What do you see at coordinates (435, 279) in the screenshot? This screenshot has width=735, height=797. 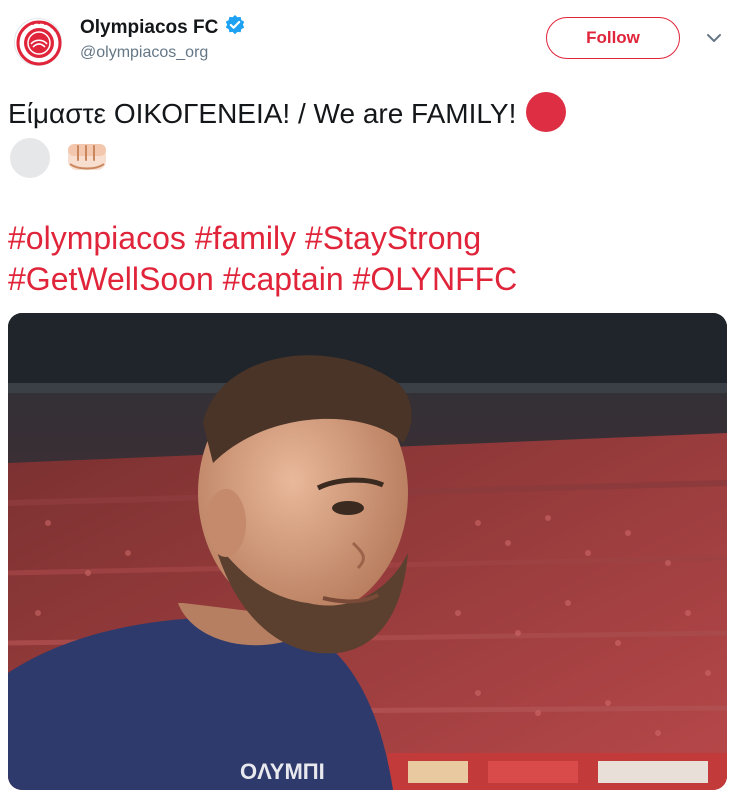 I see `hashtag-link: #OLYNFFC` at bounding box center [435, 279].